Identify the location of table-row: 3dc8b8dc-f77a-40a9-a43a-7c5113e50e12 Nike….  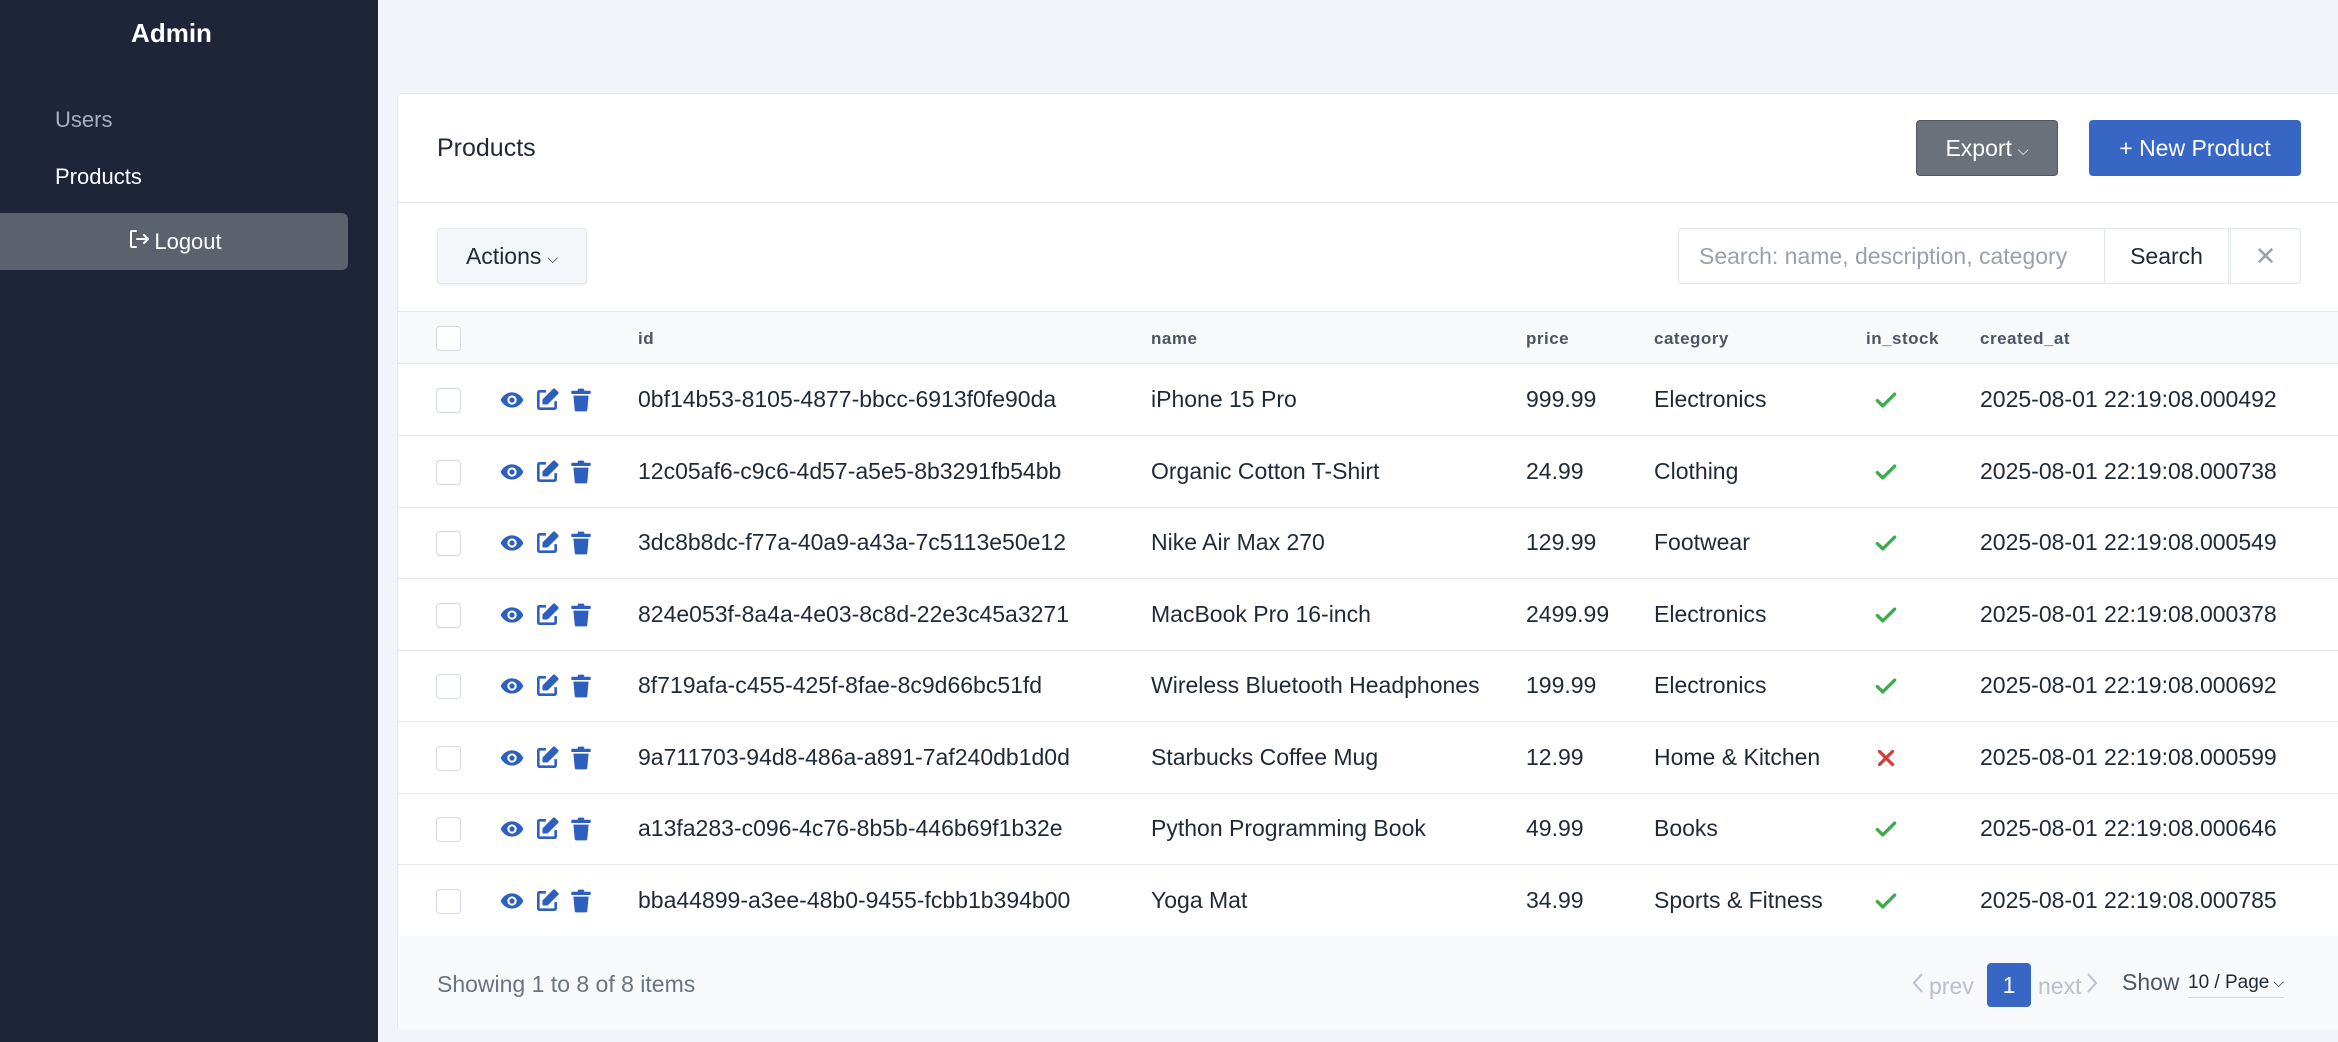
(1368, 543).